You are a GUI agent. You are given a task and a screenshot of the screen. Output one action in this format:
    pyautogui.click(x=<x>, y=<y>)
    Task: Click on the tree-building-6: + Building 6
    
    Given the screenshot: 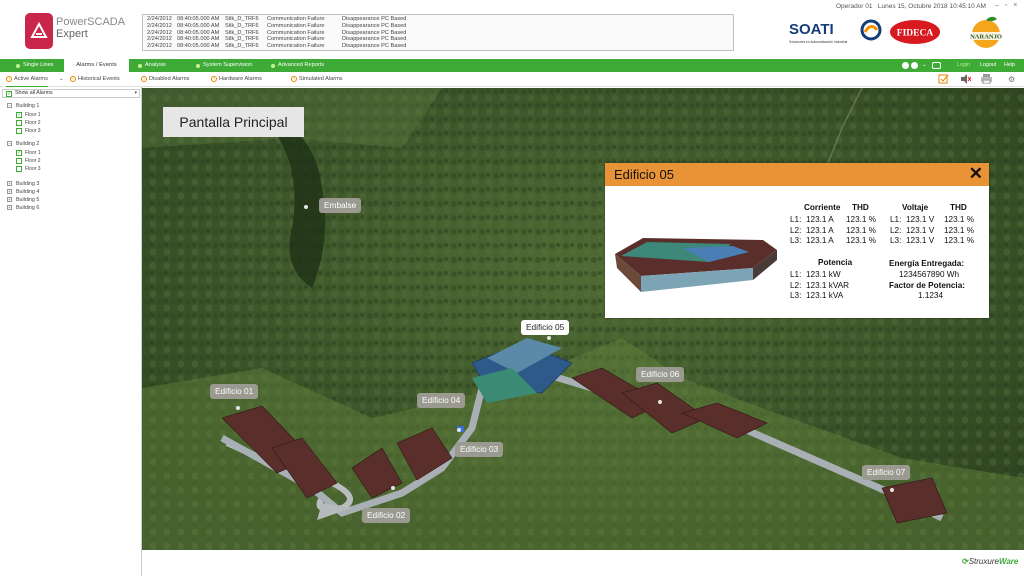 What is the action you would take?
    pyautogui.click(x=23, y=208)
    